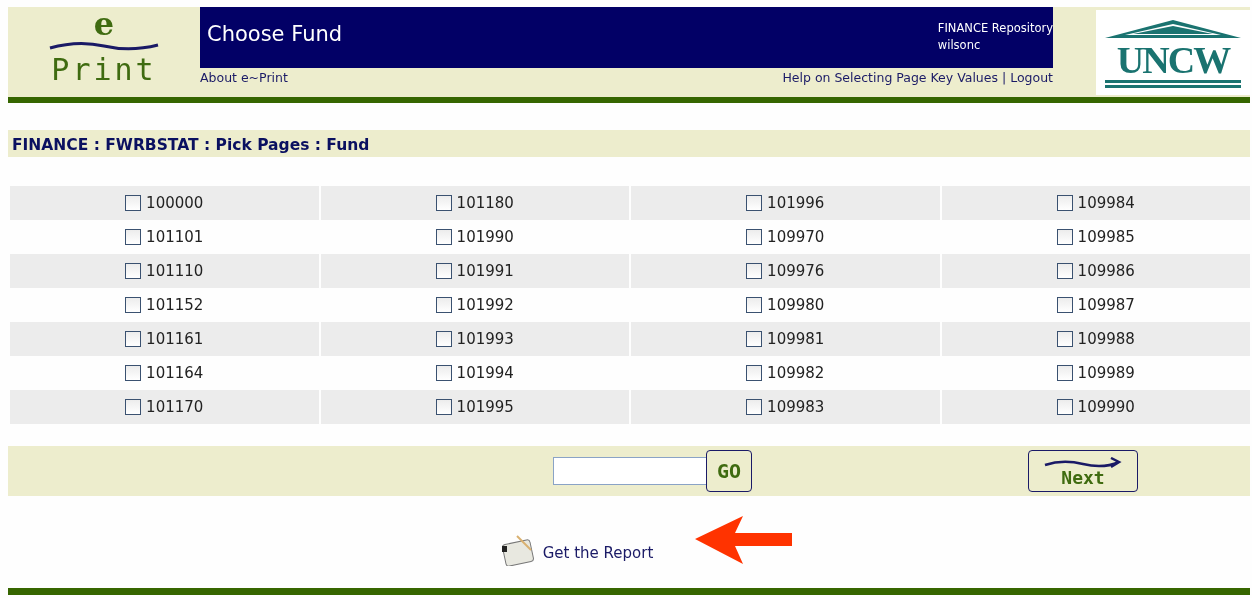  Describe the element at coordinates (175, 237) in the screenshot. I see `fund-label: 101101` at that location.